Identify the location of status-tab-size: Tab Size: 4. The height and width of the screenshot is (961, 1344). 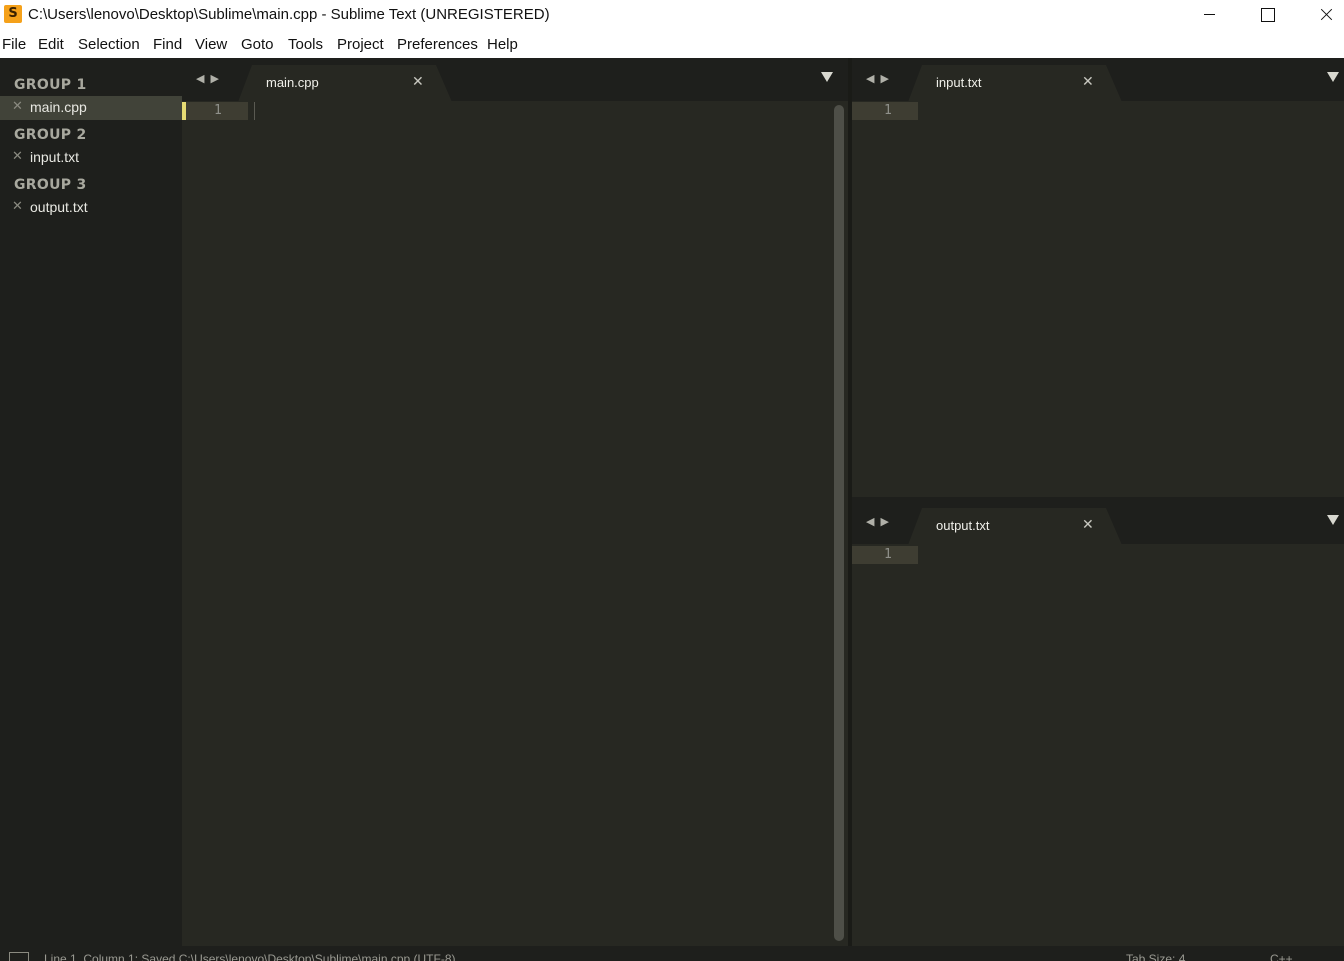
(1155, 956).